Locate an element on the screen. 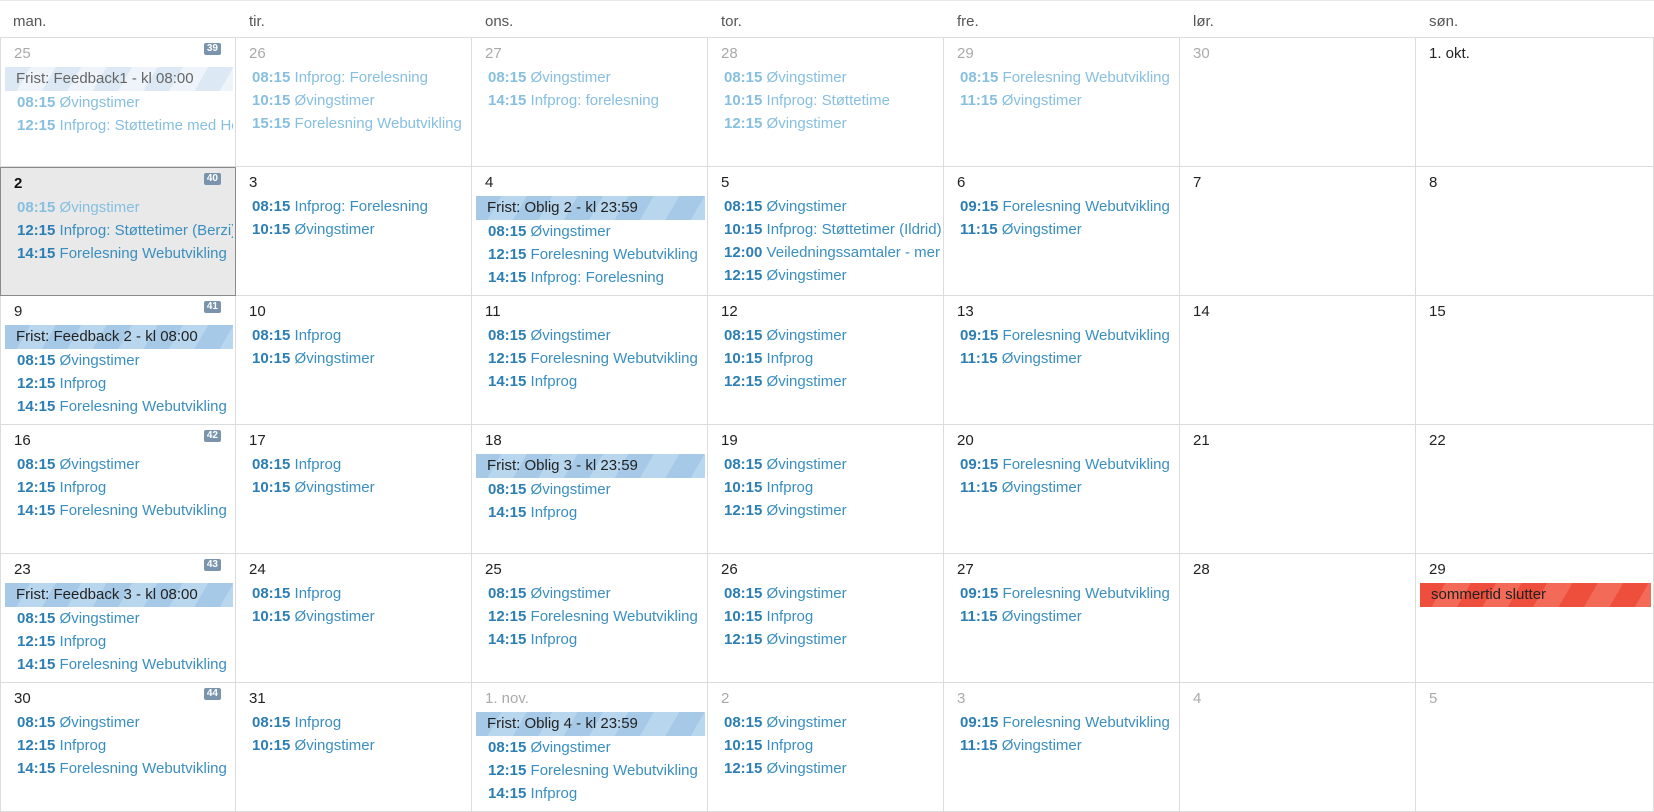  day-cell: 22 is located at coordinates (1535, 489).